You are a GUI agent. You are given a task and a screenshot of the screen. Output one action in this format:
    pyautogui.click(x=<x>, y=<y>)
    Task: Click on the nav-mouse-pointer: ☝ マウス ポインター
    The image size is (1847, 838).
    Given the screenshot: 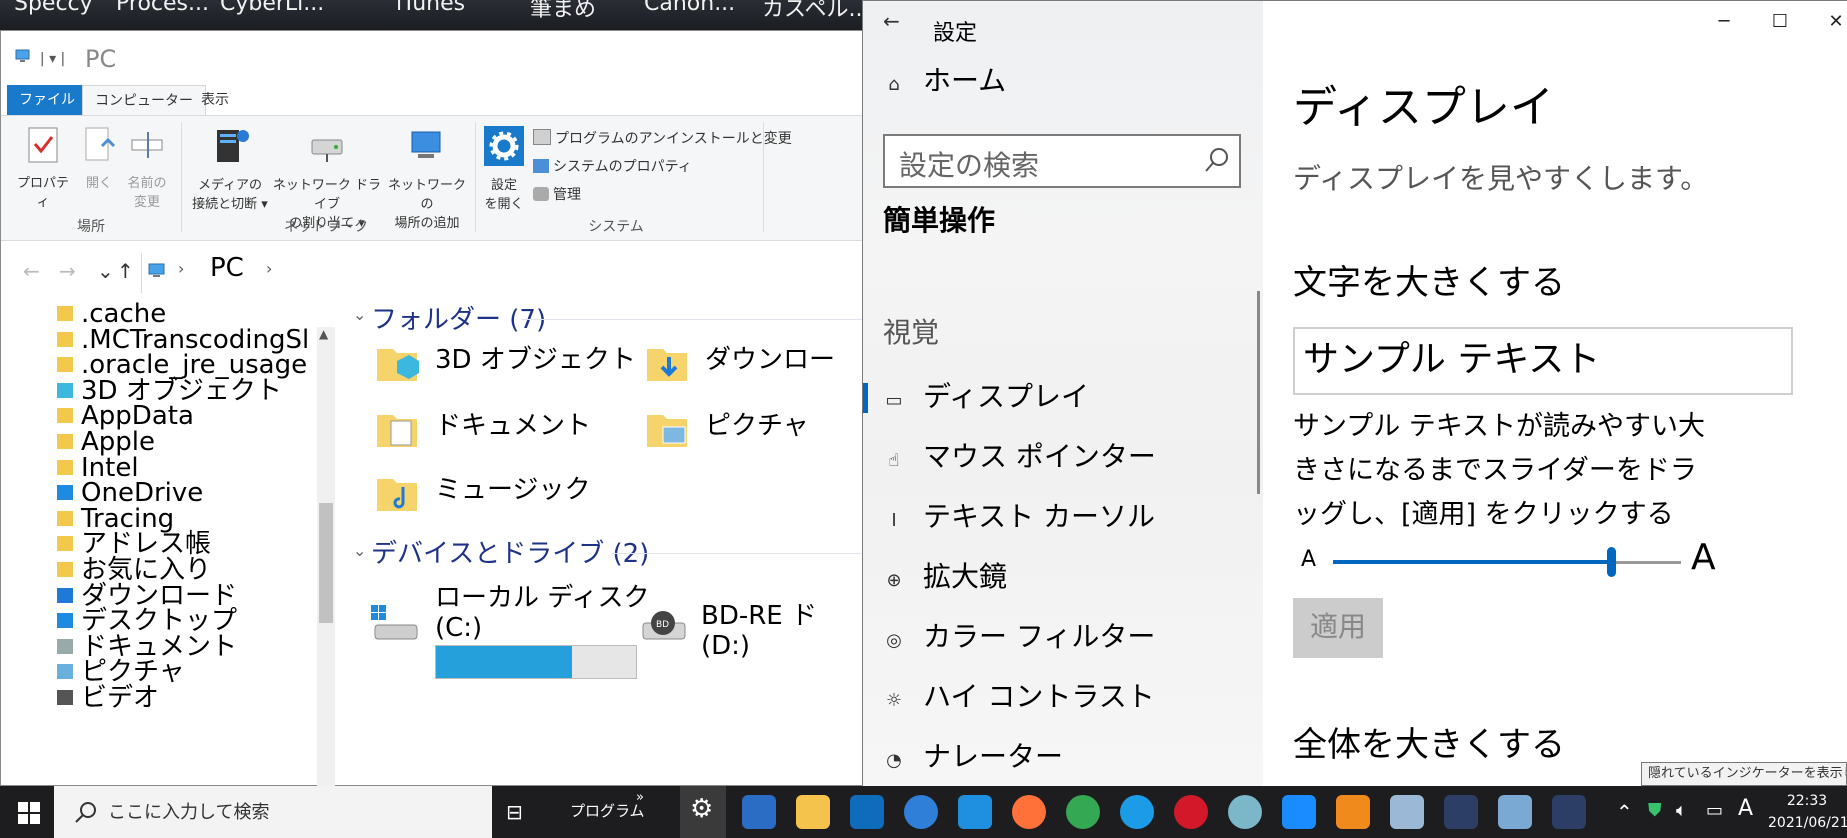 What is the action you would take?
    pyautogui.click(x=1019, y=455)
    